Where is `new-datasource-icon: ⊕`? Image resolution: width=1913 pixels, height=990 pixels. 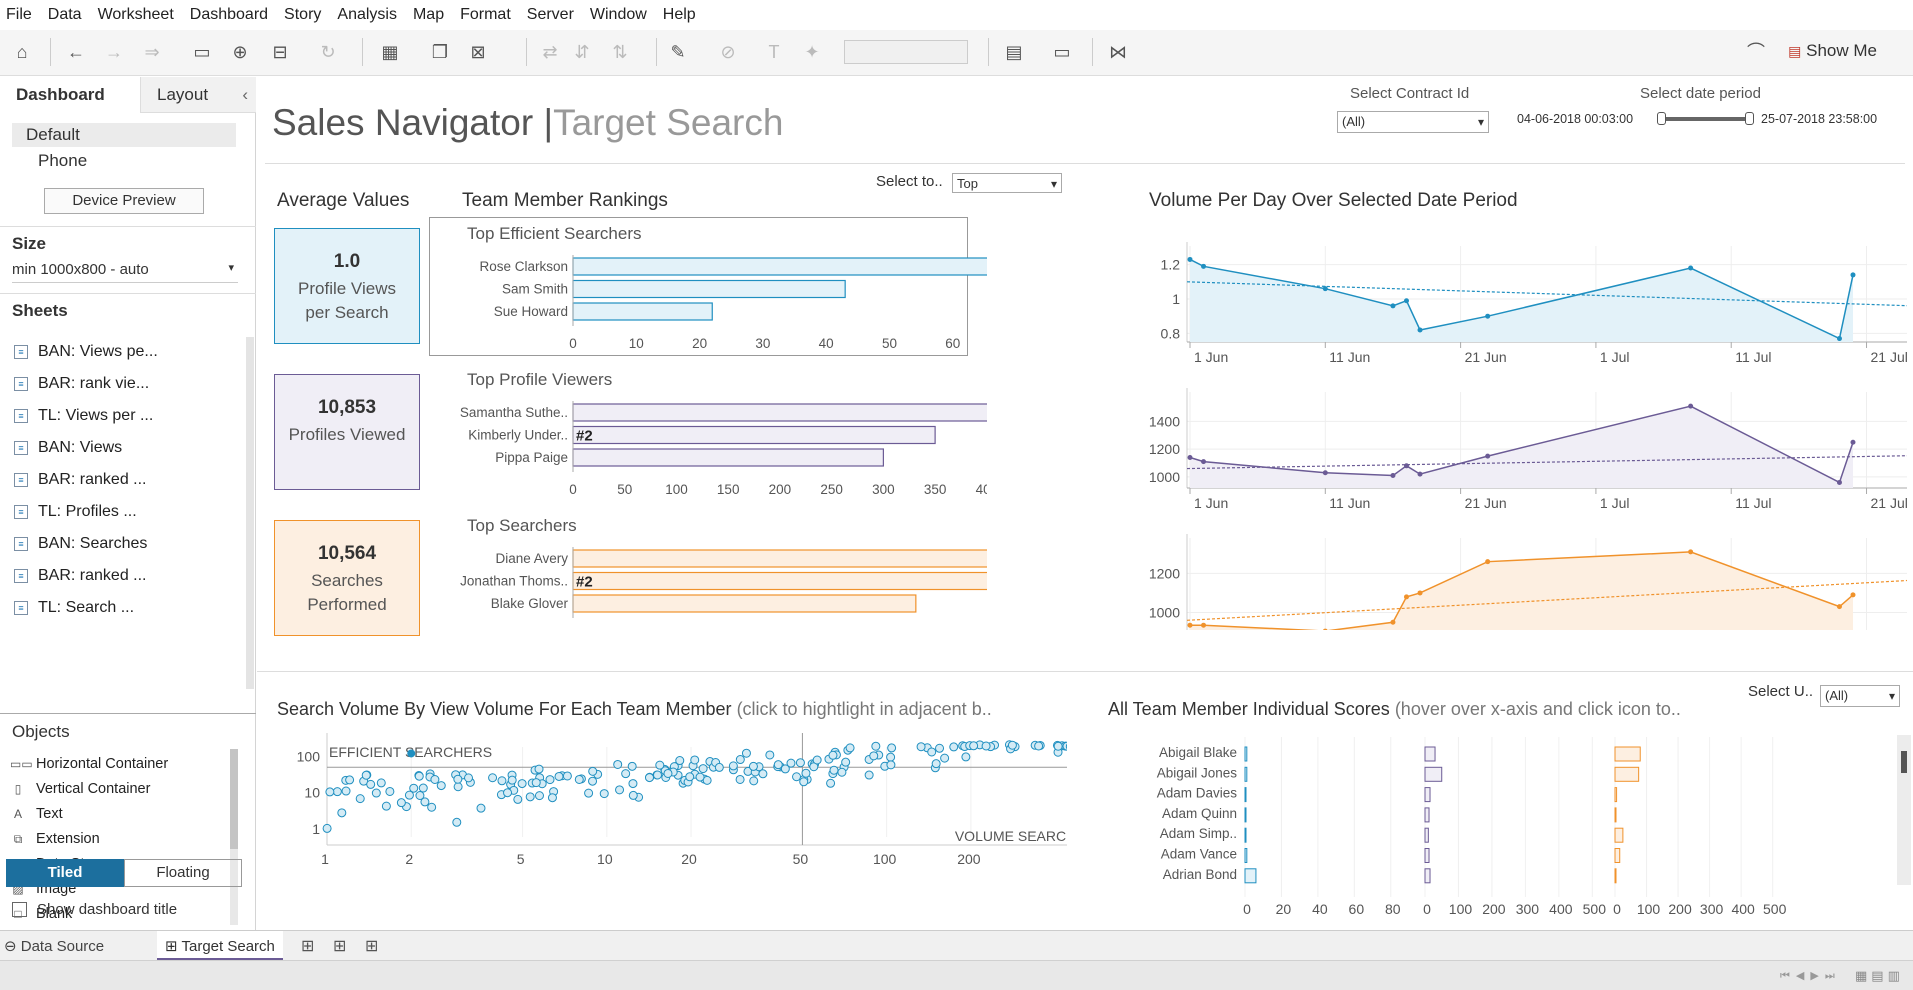 new-datasource-icon: ⊕ is located at coordinates (240, 52).